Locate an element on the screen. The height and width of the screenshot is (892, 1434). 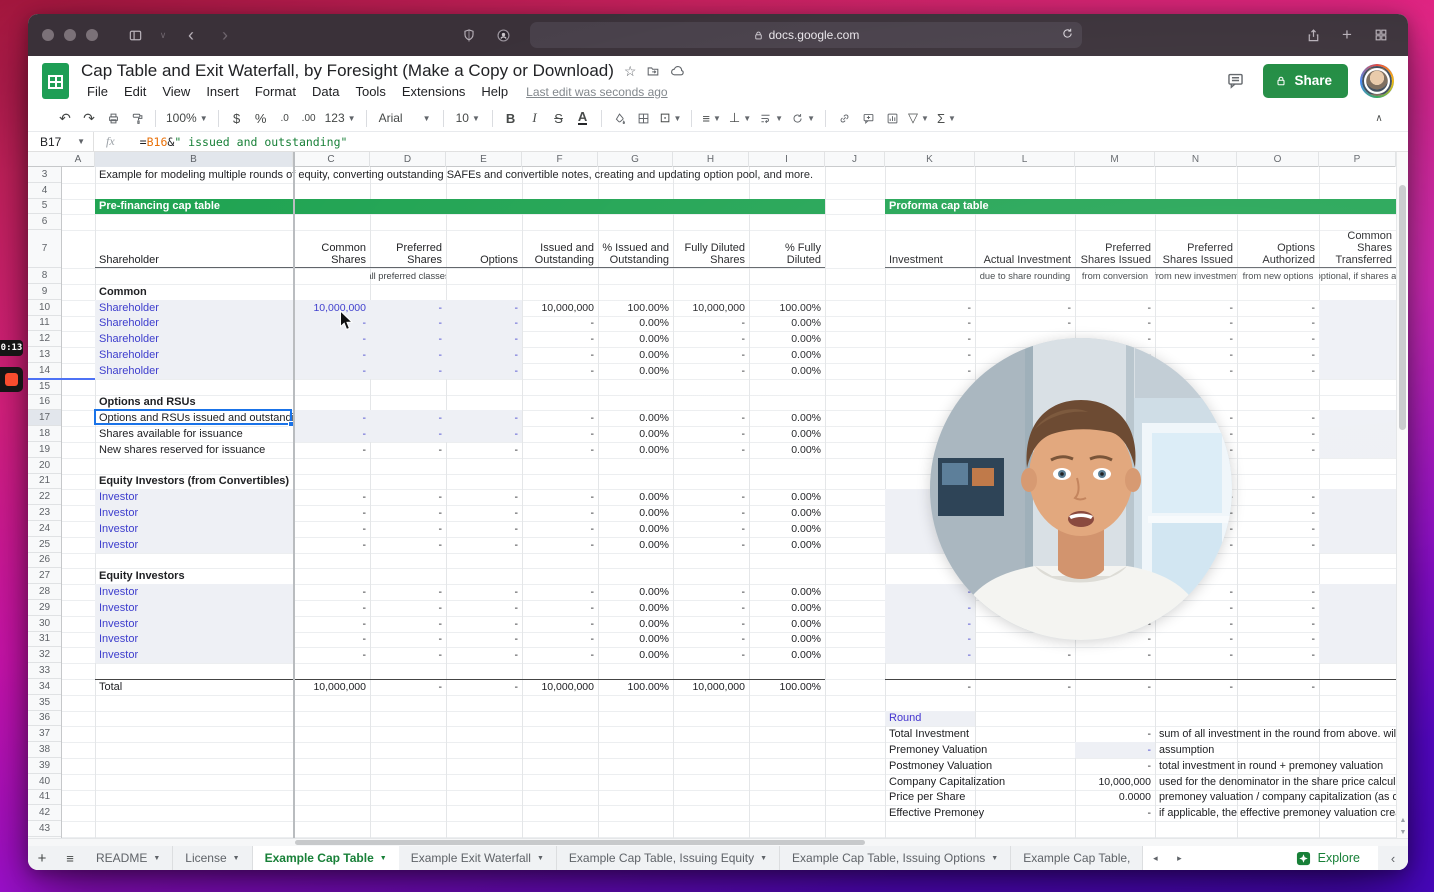
reload-icon is located at coordinates (1067, 35).